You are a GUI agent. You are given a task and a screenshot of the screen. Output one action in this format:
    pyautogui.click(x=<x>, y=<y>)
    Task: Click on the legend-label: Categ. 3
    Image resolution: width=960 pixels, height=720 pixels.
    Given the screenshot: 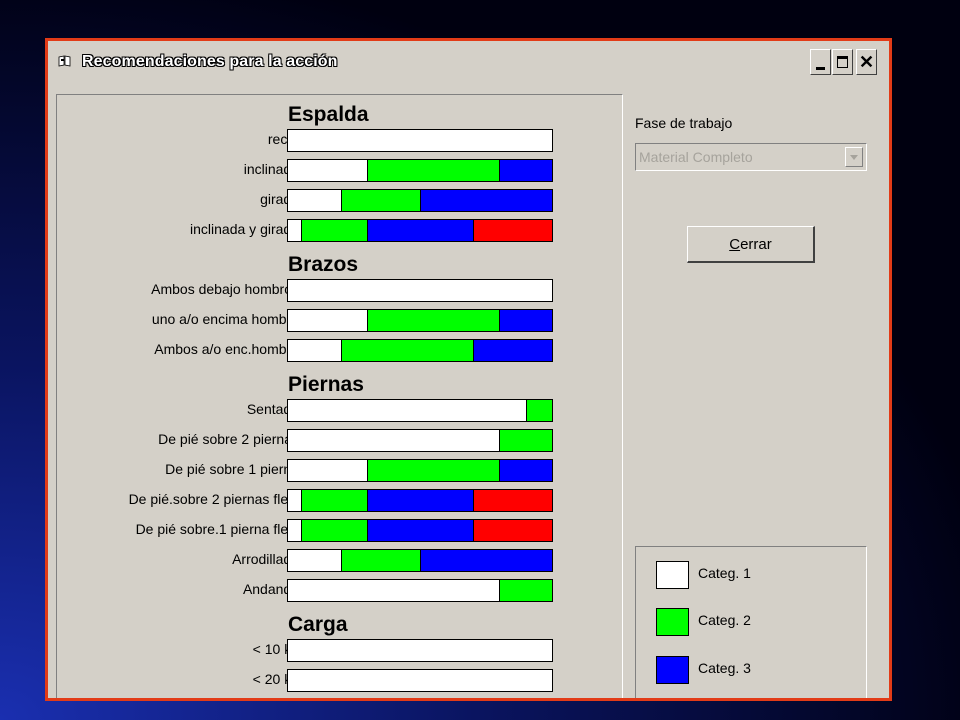 What is the action you would take?
    pyautogui.click(x=724, y=668)
    